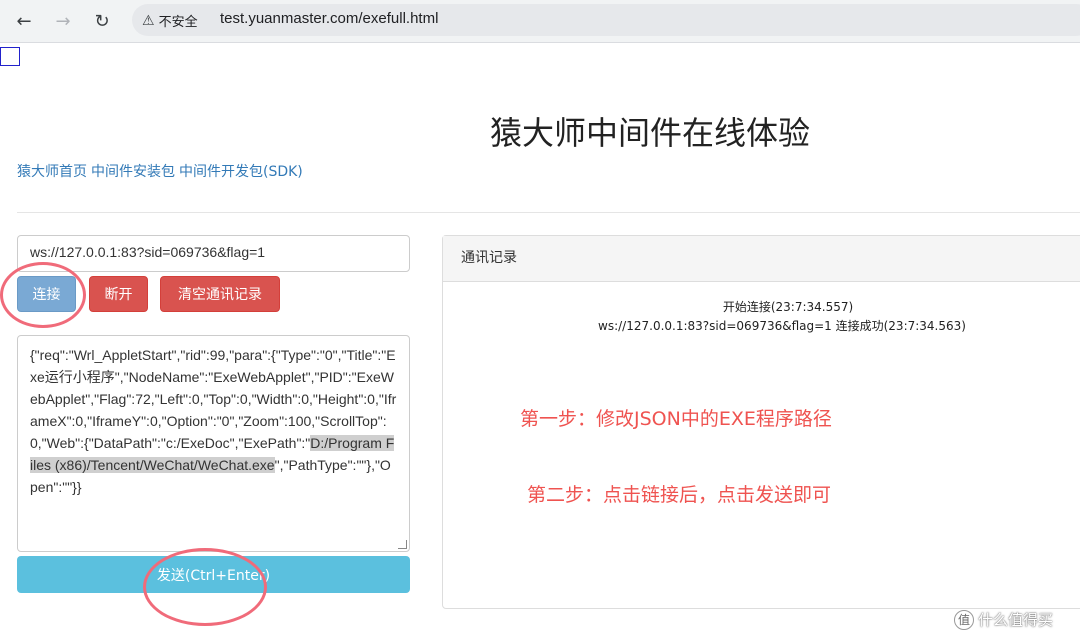  What do you see at coordinates (1016, 620) in the screenshot?
I see `watermark-text: 什么值得买` at bounding box center [1016, 620].